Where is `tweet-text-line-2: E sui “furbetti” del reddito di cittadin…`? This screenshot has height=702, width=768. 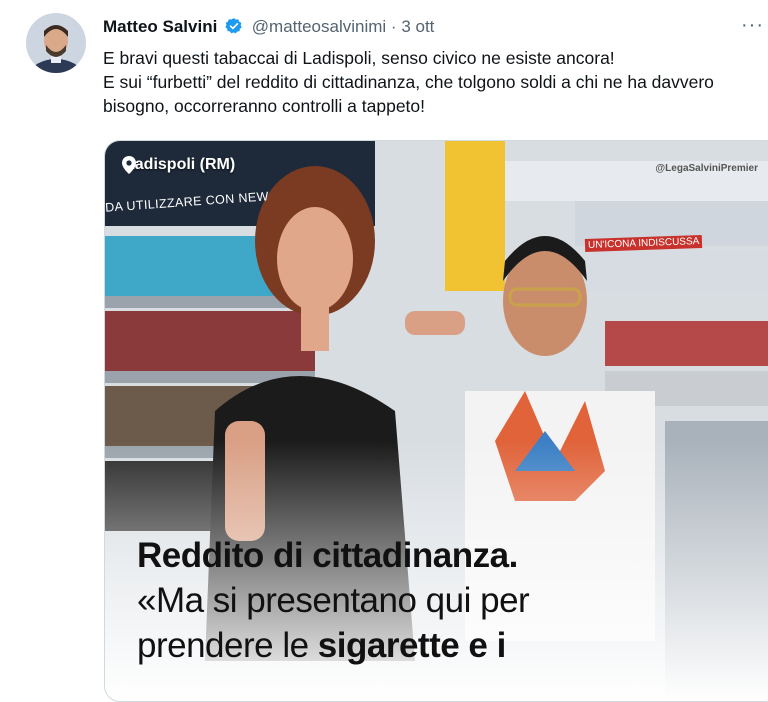 tweet-text-line-2: E sui “furbetti” del reddito di cittadin… is located at coordinates (408, 94).